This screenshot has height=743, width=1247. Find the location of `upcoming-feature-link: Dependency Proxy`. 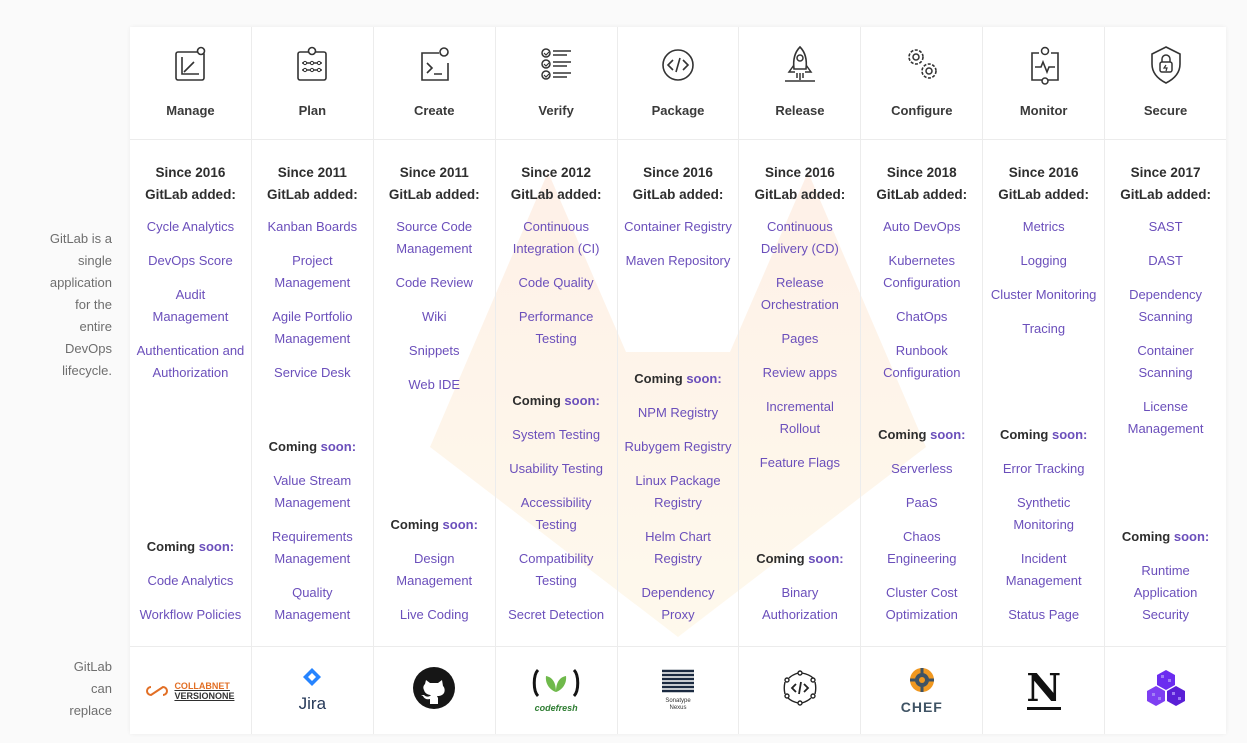

upcoming-feature-link: Dependency Proxy is located at coordinates (678, 604).